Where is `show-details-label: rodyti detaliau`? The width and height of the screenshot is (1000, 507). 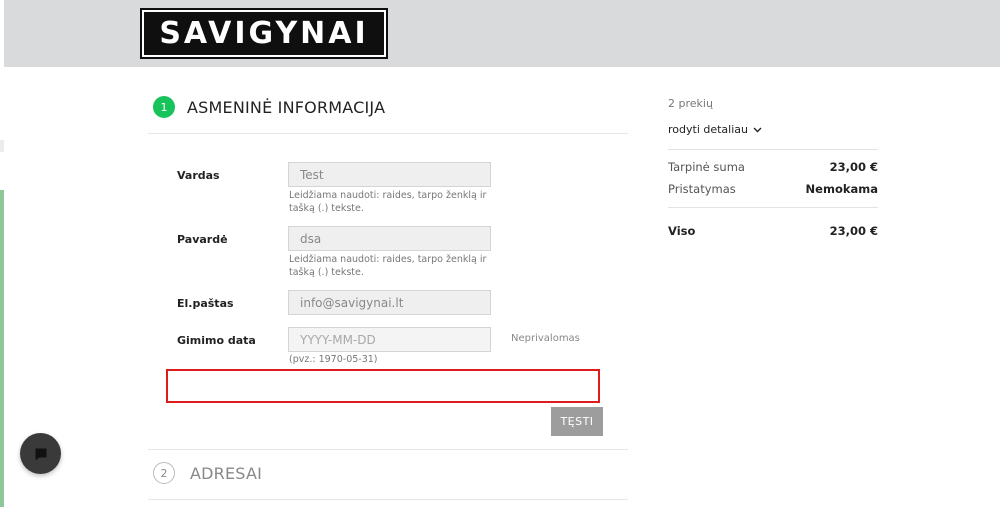
show-details-label: rodyti detaliau is located at coordinates (708, 129).